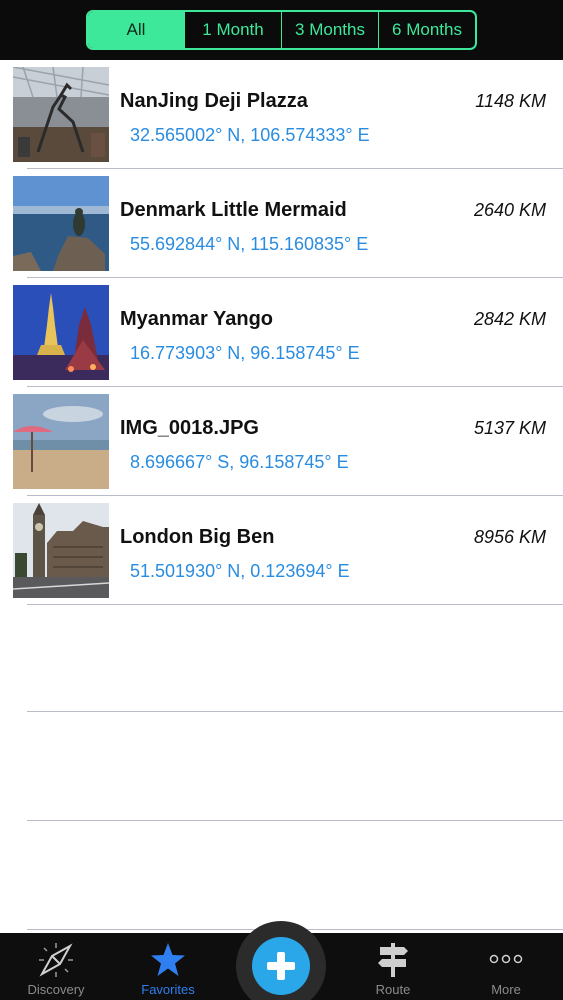 The width and height of the screenshot is (563, 1000). Describe the element at coordinates (189, 428) in the screenshot. I see `place-name: IMG_0018.JPG` at that location.